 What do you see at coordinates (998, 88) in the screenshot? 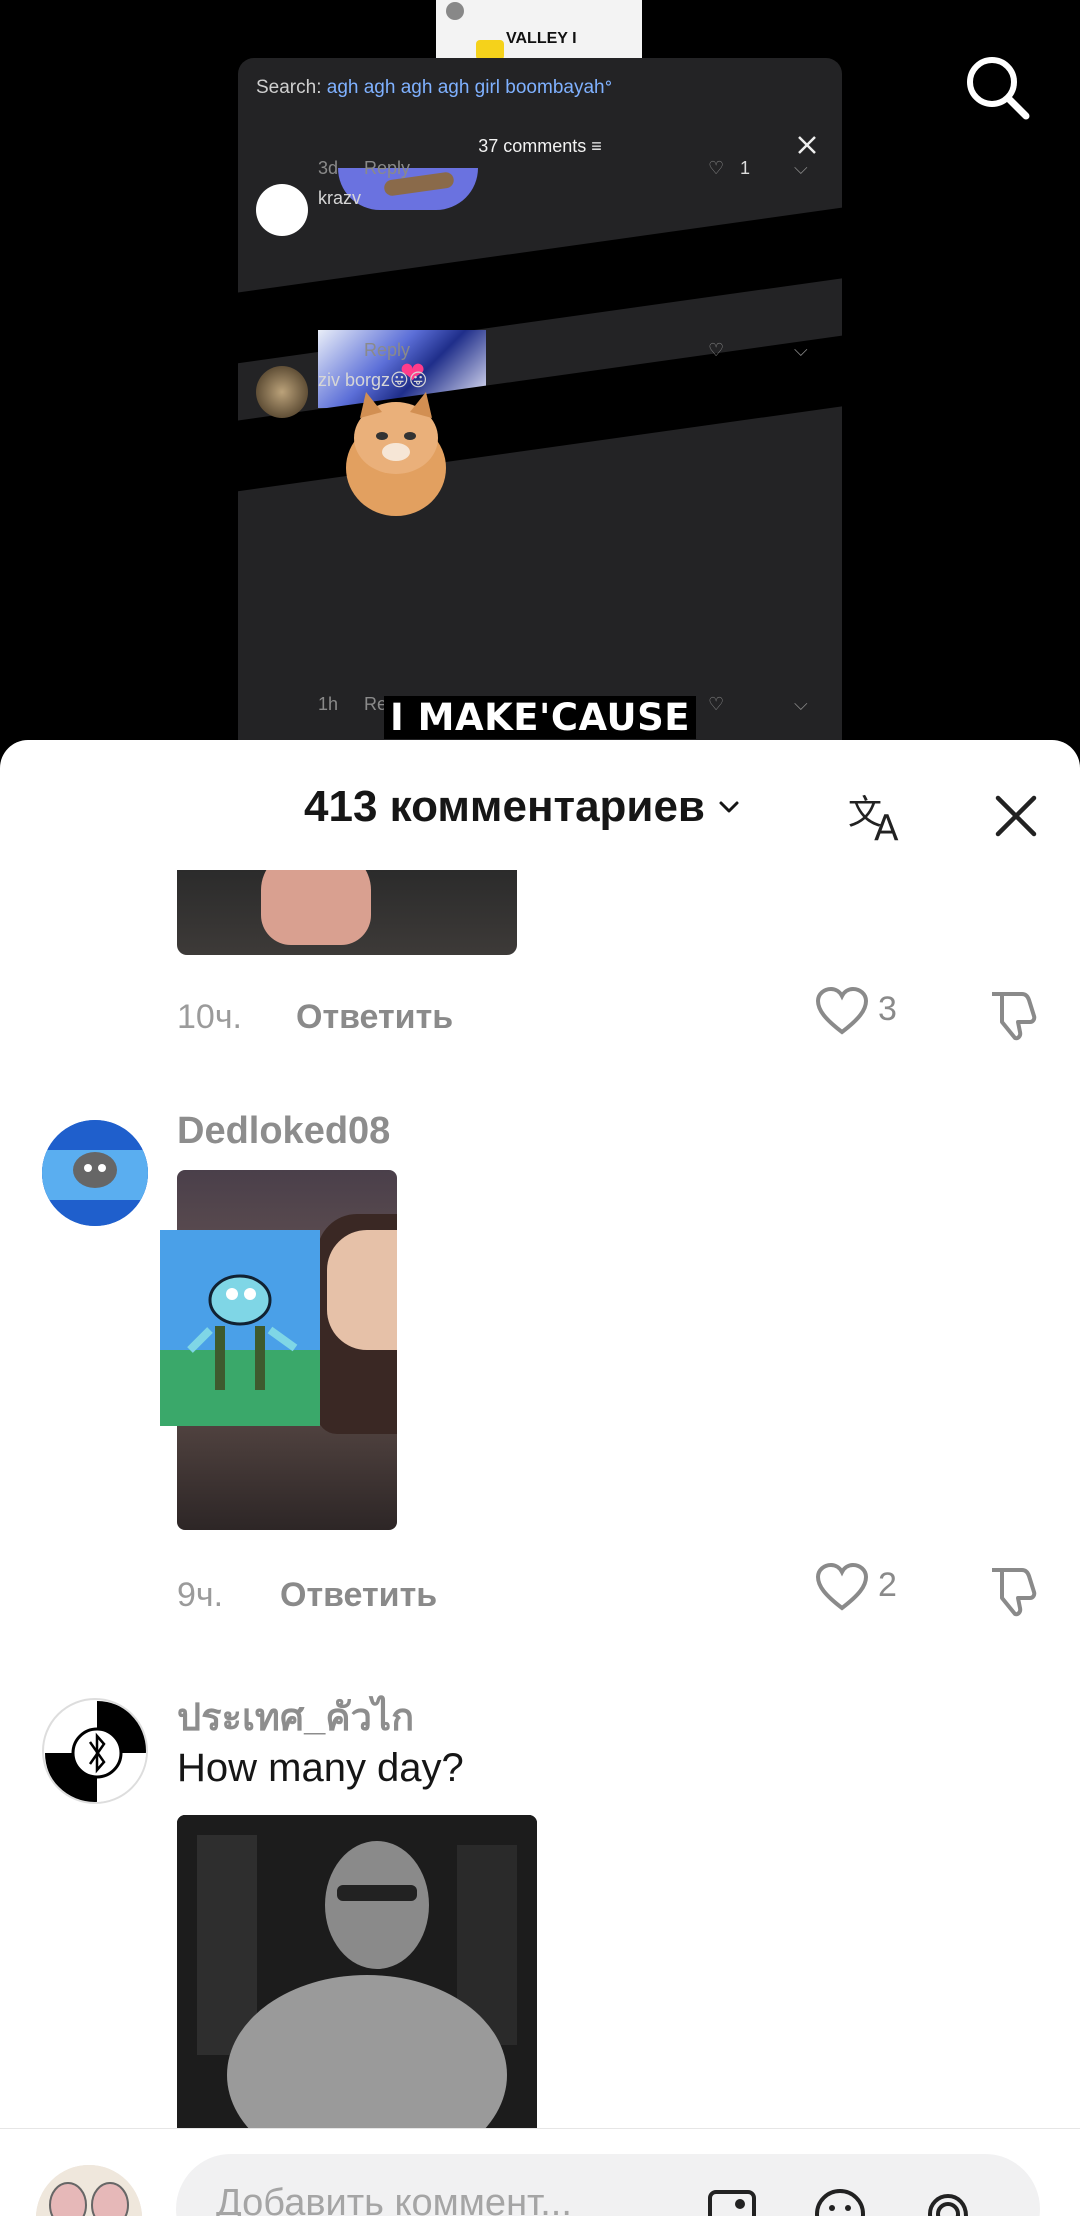
I see `search-icon` at bounding box center [998, 88].